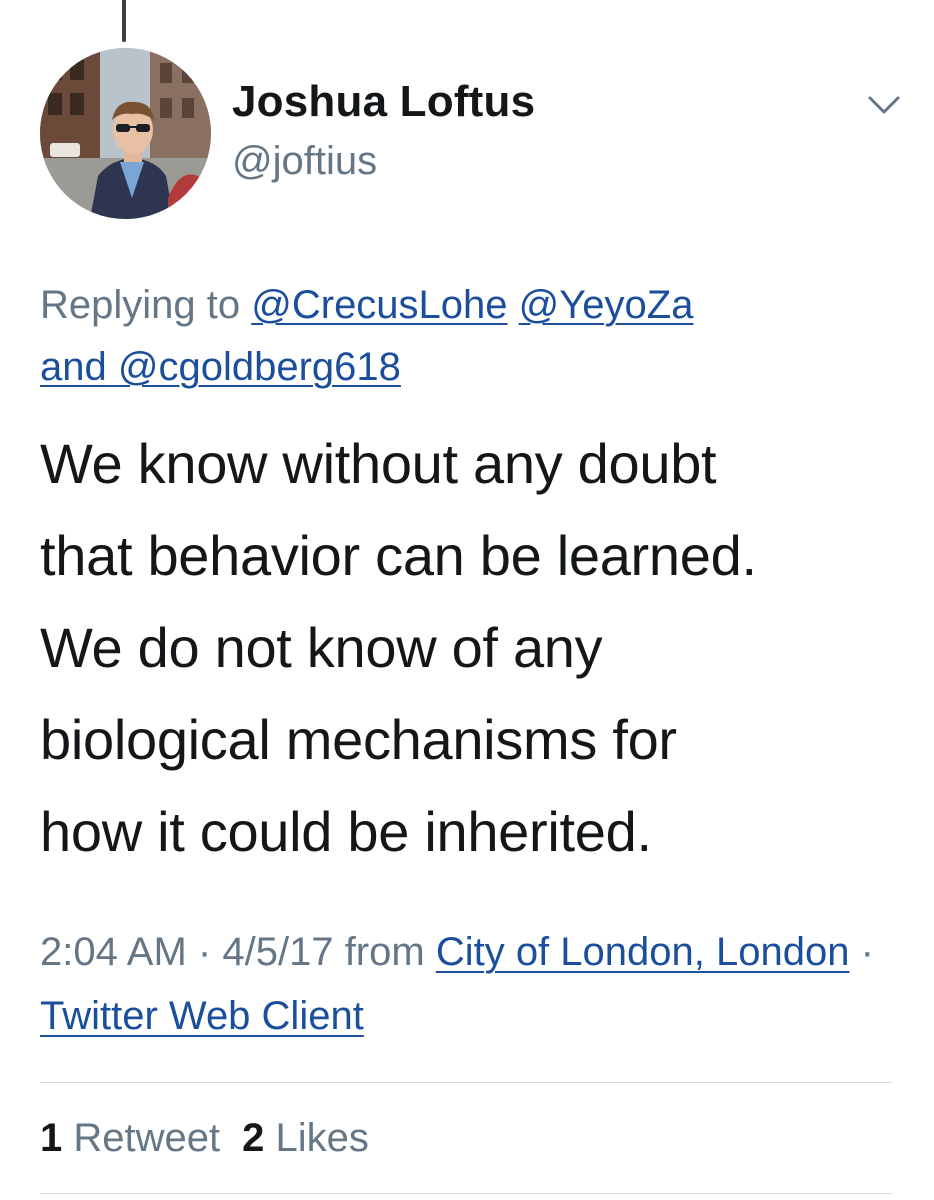  Describe the element at coordinates (884, 106) in the screenshot. I see `chevron-down-icon` at that location.